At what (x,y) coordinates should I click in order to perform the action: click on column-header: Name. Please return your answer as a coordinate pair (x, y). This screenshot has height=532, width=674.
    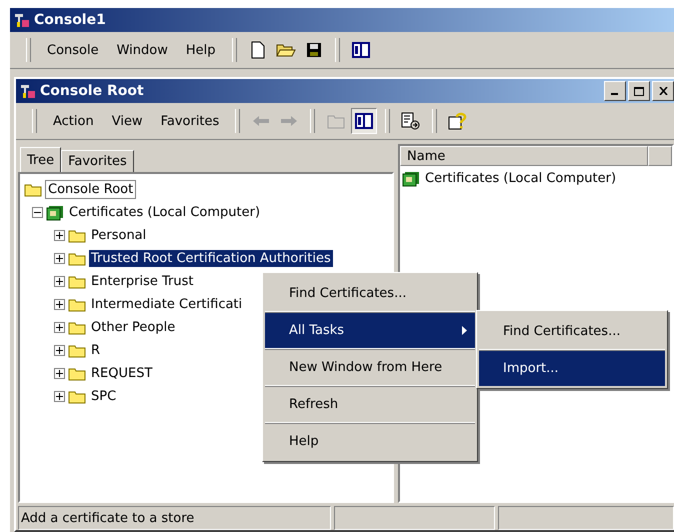
    Looking at the image, I should click on (524, 156).